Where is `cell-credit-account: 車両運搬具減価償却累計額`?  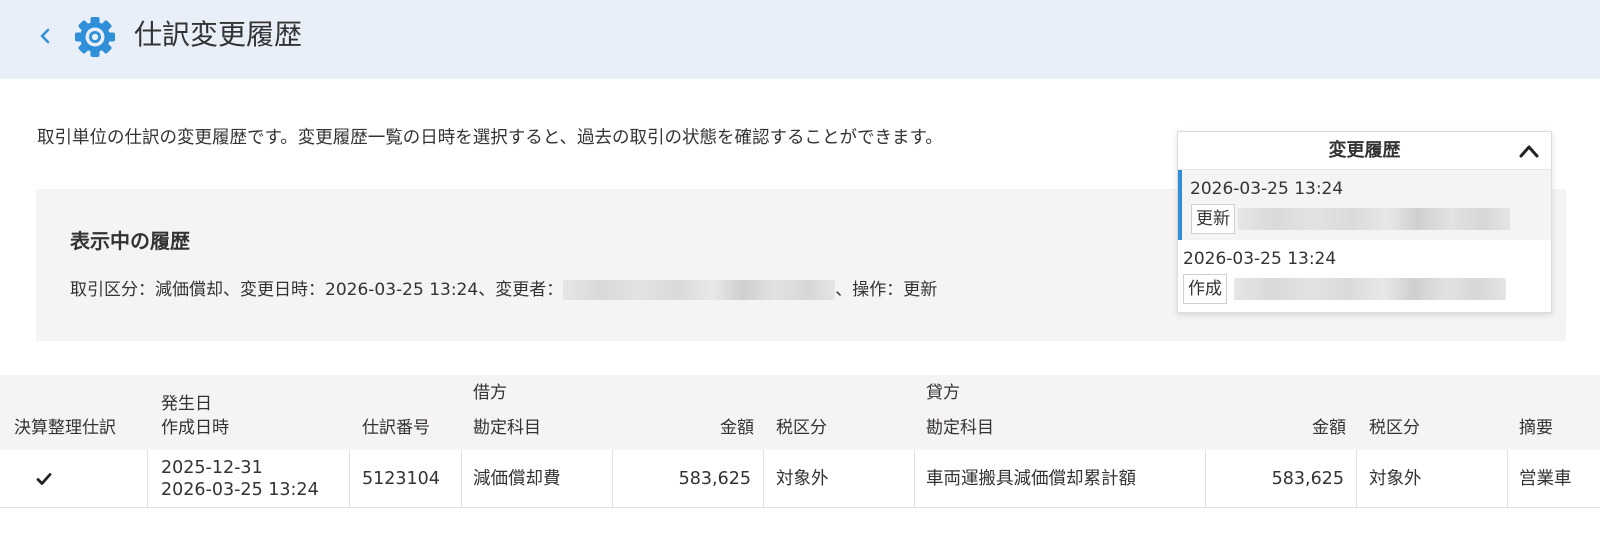 cell-credit-account: 車両運搬具減価償却累計額 is located at coordinates (1060, 478).